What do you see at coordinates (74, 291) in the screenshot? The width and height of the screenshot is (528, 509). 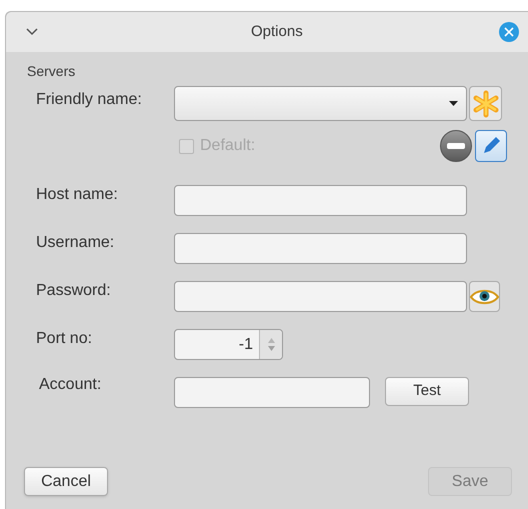 I see `field-label: Password:` at bounding box center [74, 291].